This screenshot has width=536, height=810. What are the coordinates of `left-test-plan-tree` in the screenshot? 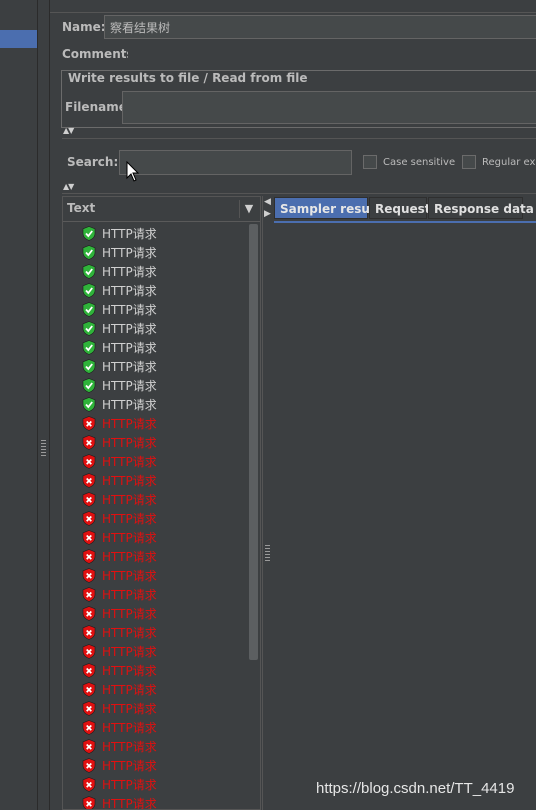 It's located at (19, 405).